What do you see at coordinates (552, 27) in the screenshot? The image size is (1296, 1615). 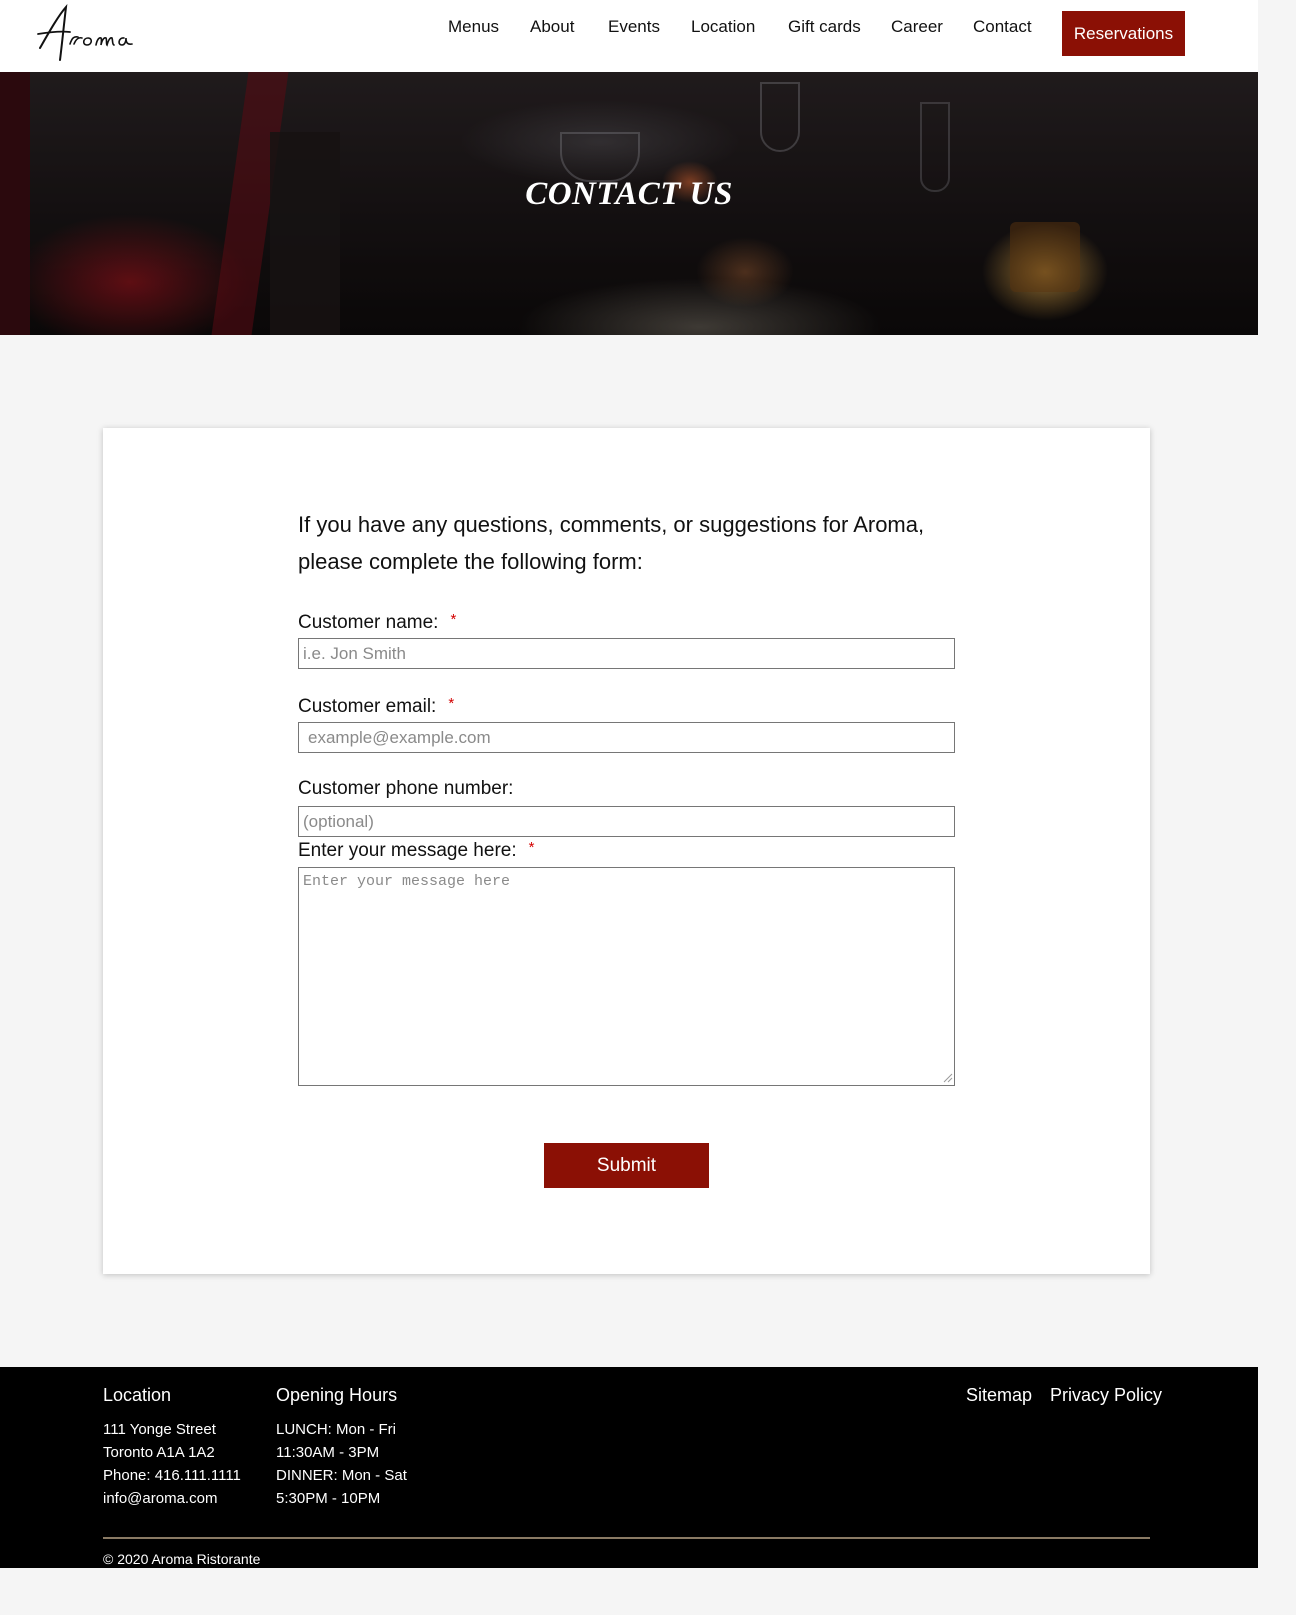 I see `nav-about: About` at bounding box center [552, 27].